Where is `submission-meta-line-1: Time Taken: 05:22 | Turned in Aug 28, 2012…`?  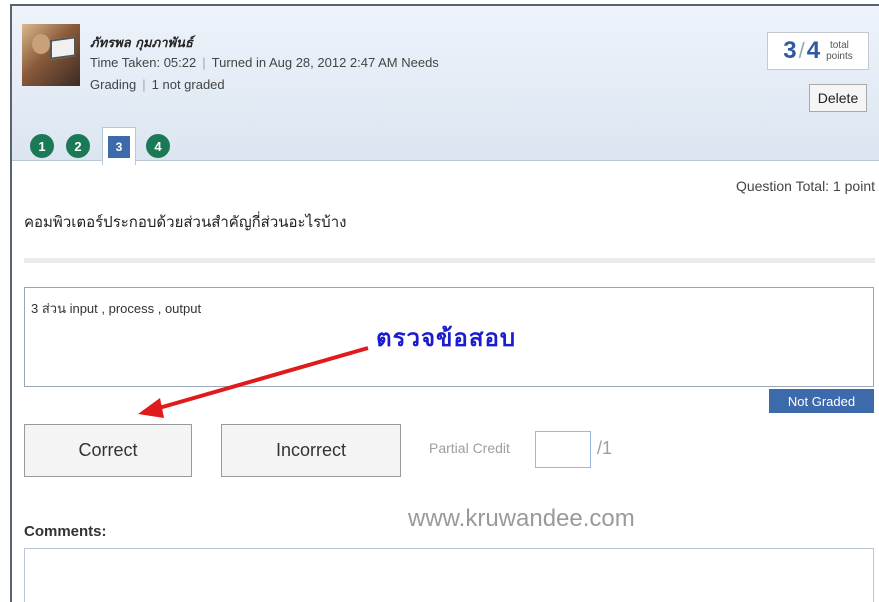
submission-meta-line-1: Time Taken: 05:22 | Turned in Aug 28, 2012… is located at coordinates (264, 62).